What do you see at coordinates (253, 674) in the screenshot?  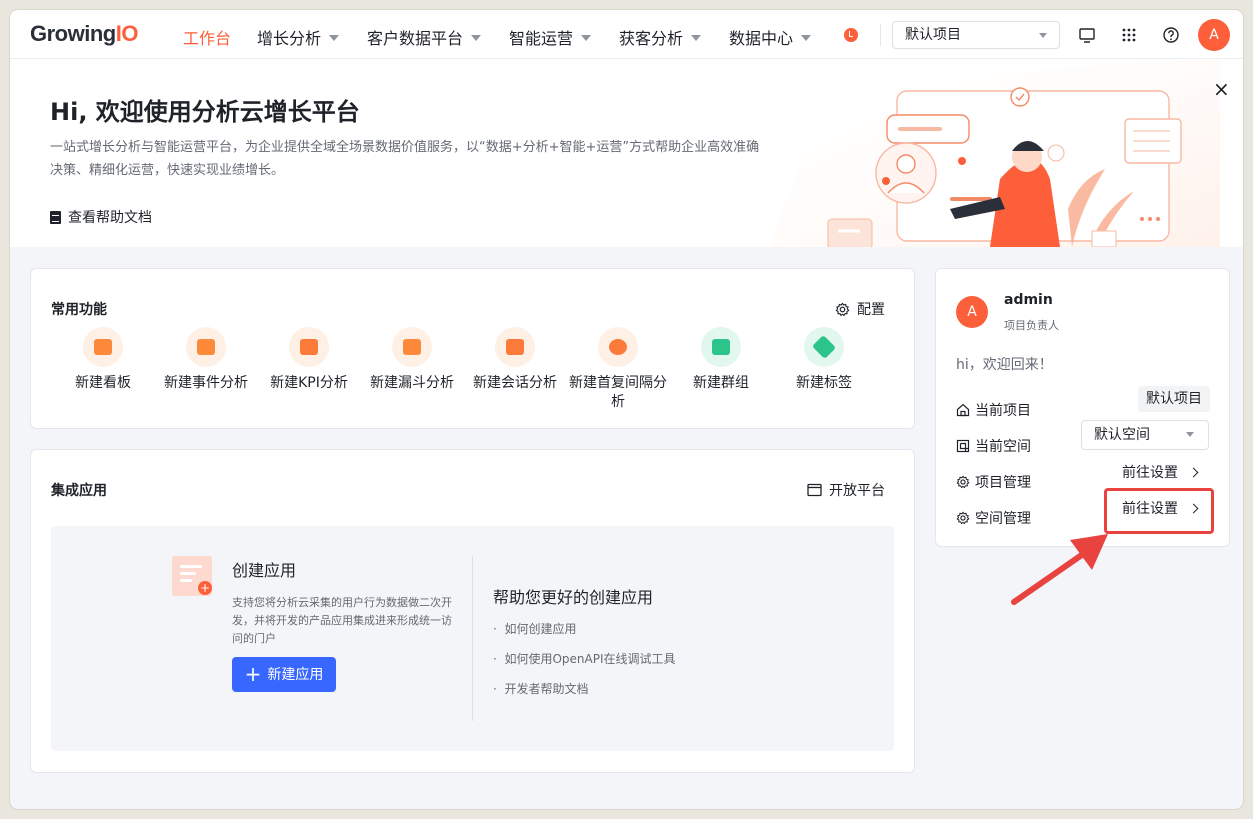 I see `plus-icon: +` at bounding box center [253, 674].